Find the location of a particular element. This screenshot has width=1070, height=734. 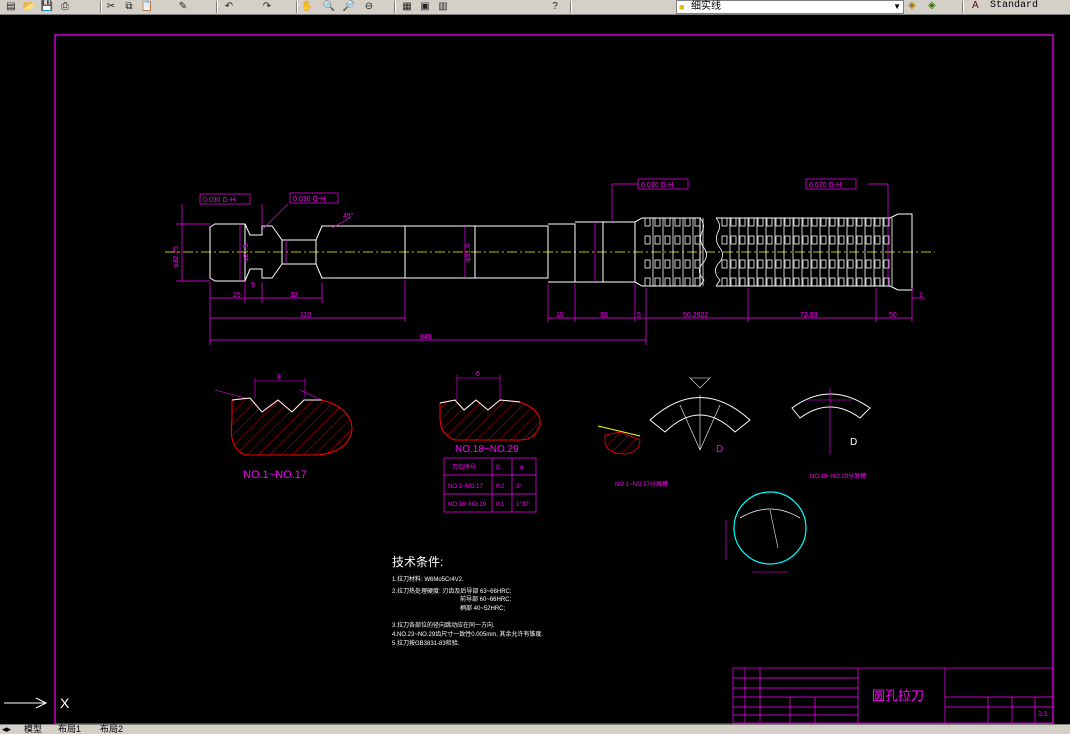

layer-previous-icon: ◈ is located at coordinates (932, 5).